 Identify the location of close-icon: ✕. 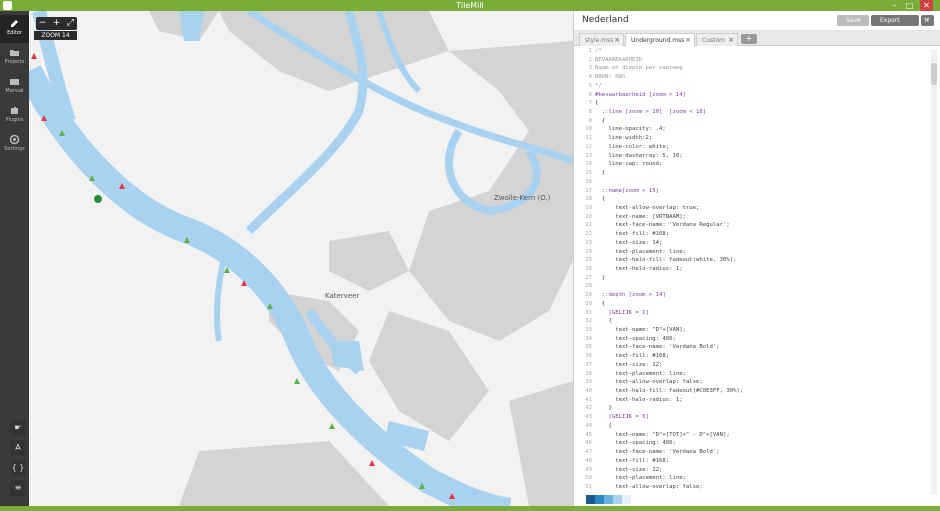
(926, 5).